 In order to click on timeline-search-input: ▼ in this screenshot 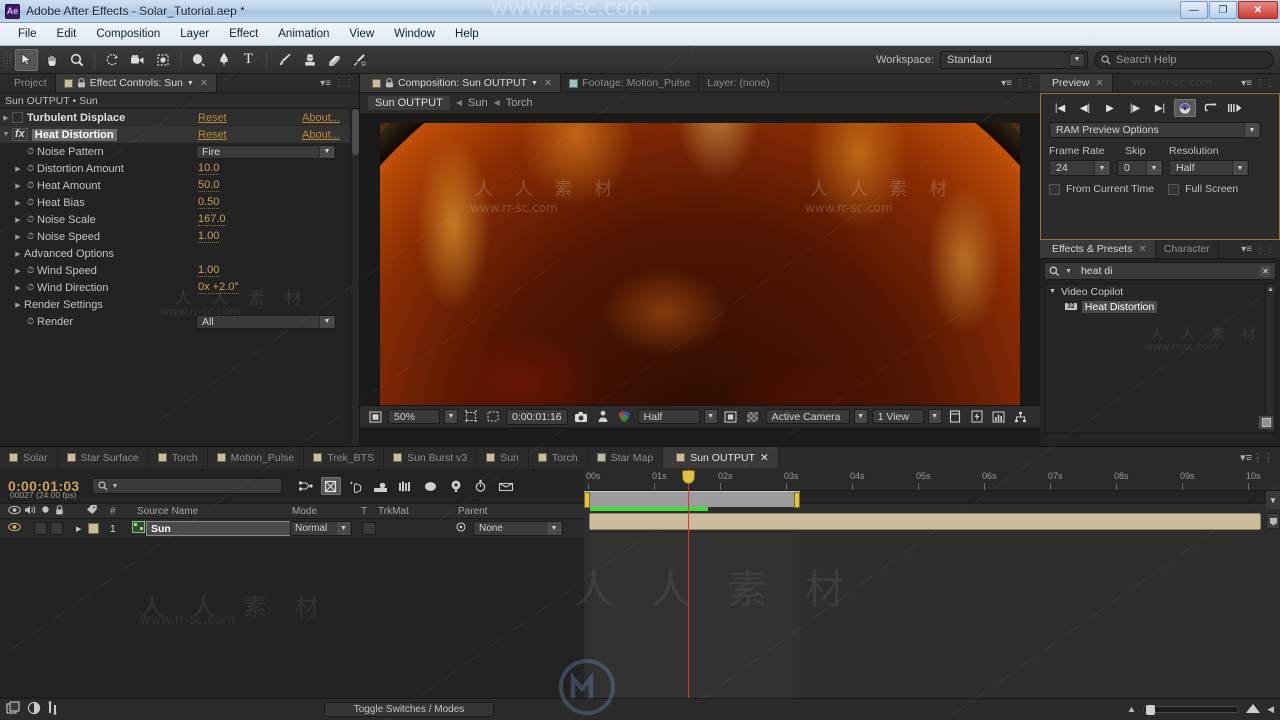, I will do `click(186, 486)`.